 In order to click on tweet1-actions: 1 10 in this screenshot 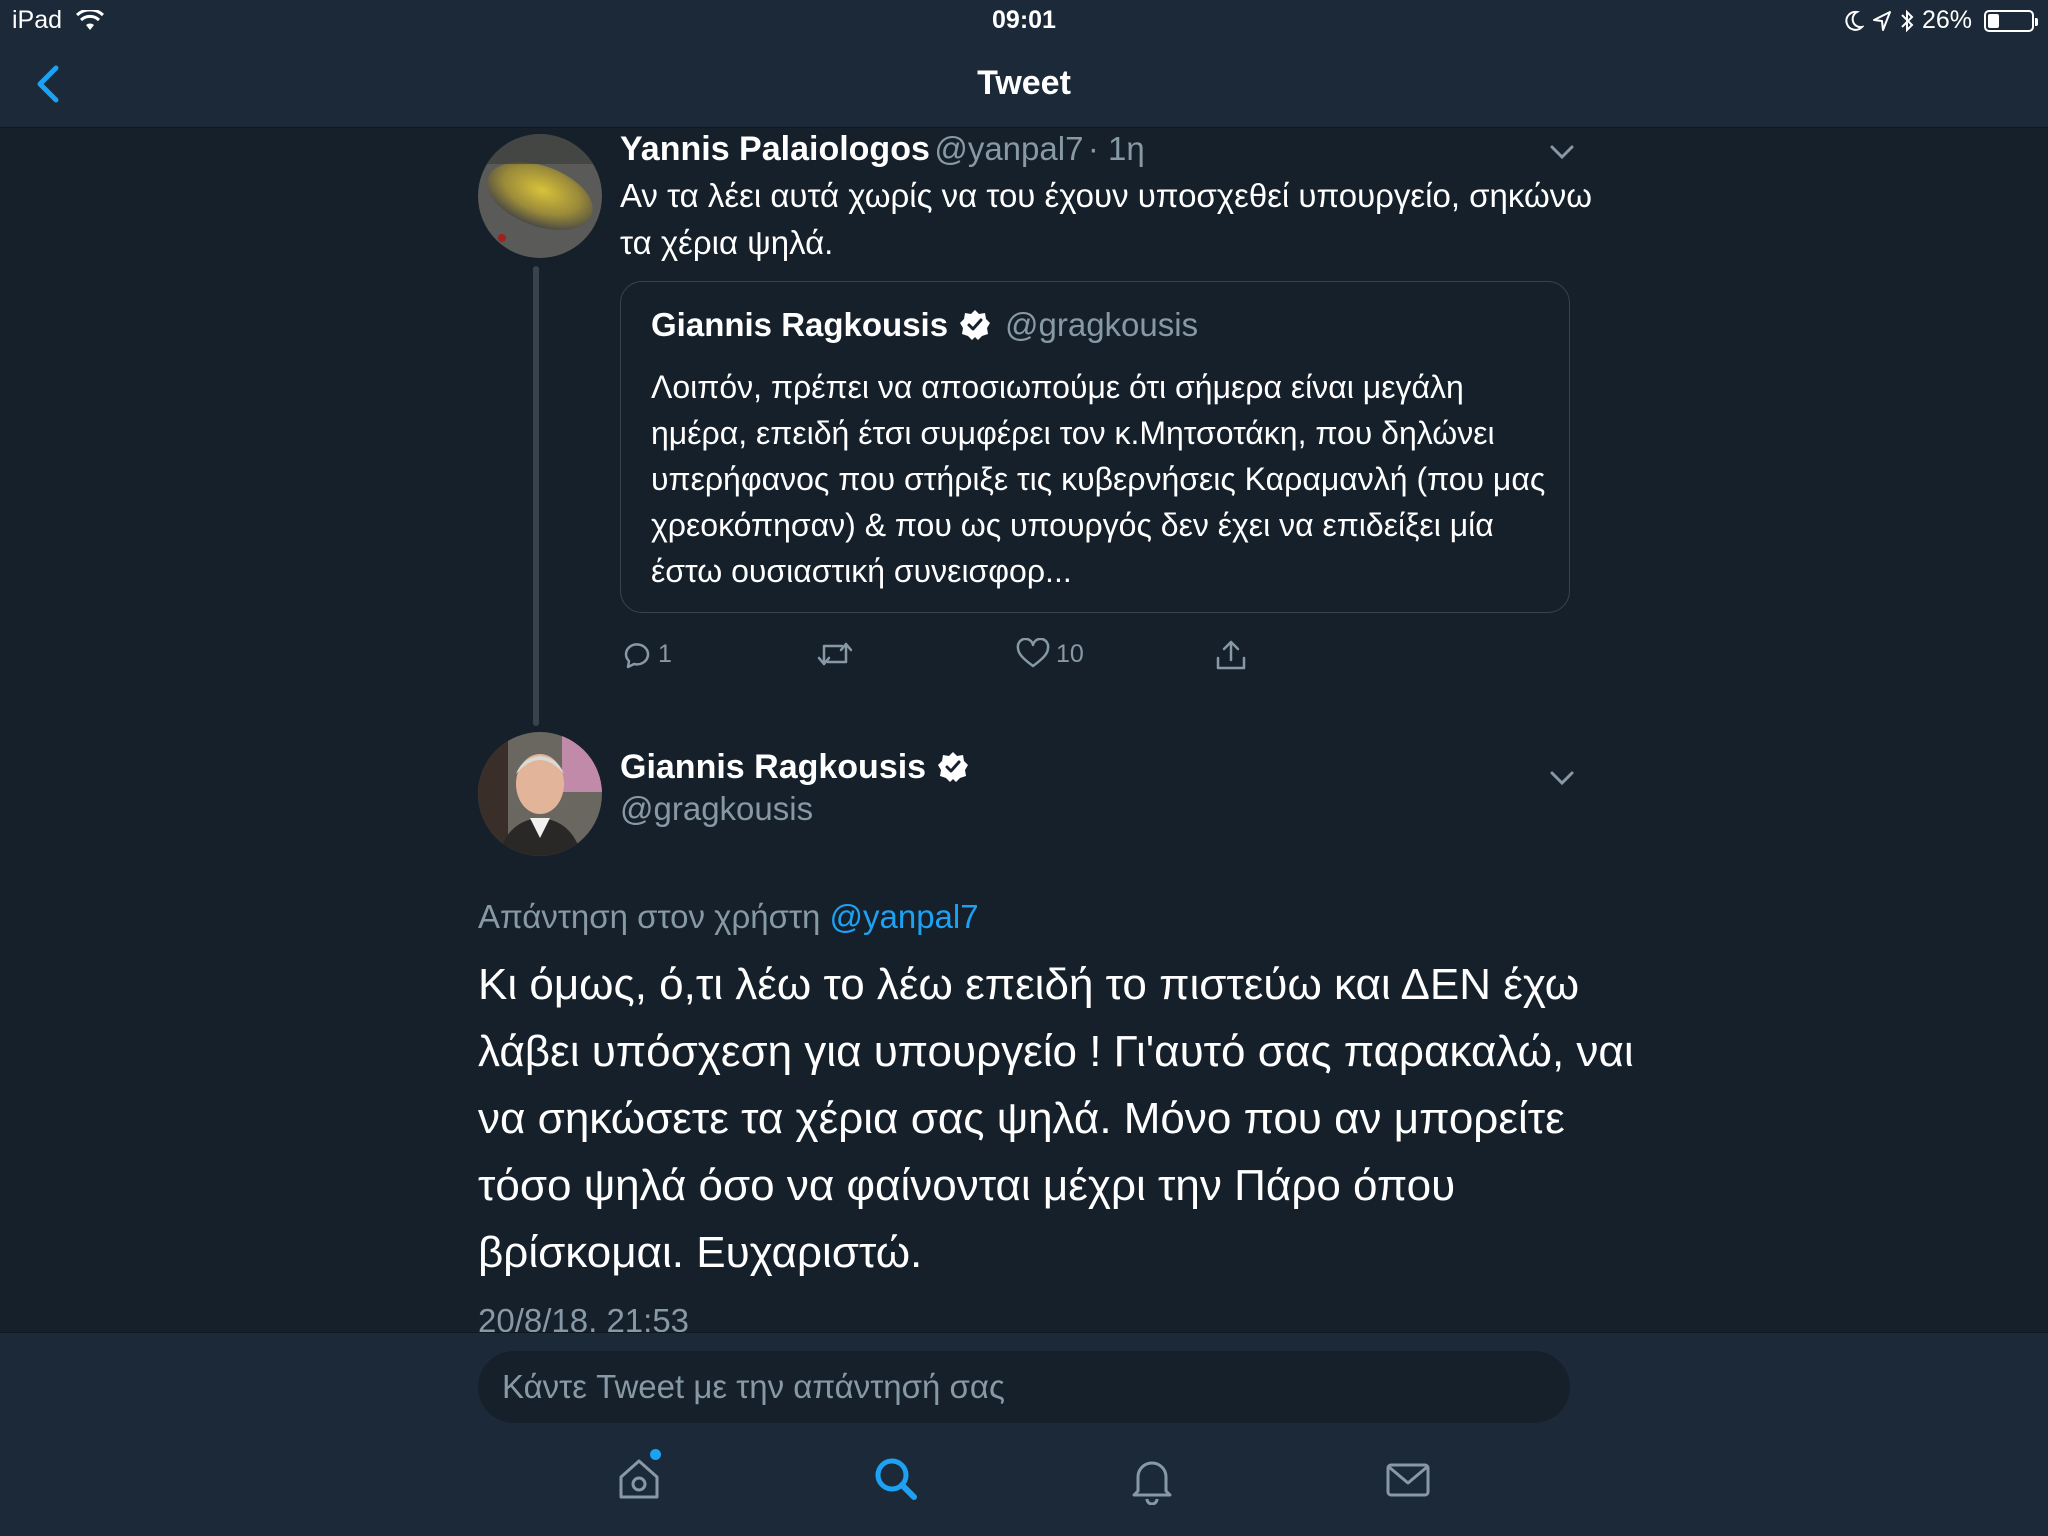, I will do `click(1070, 658)`.